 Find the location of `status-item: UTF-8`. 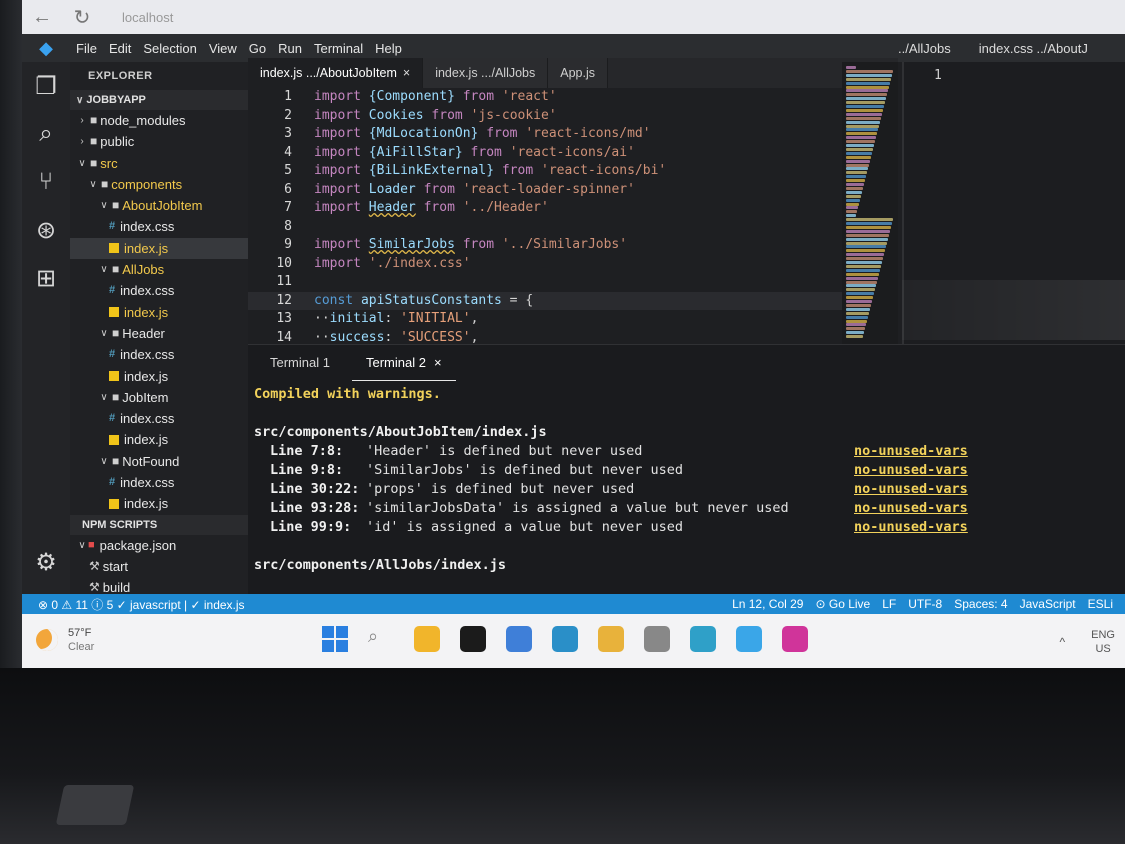

status-item: UTF-8 is located at coordinates (925, 604).